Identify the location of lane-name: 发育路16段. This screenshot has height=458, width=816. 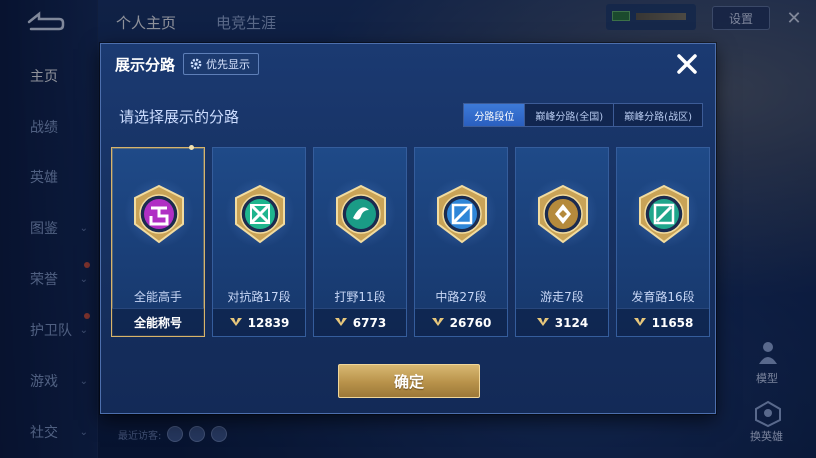
(663, 297).